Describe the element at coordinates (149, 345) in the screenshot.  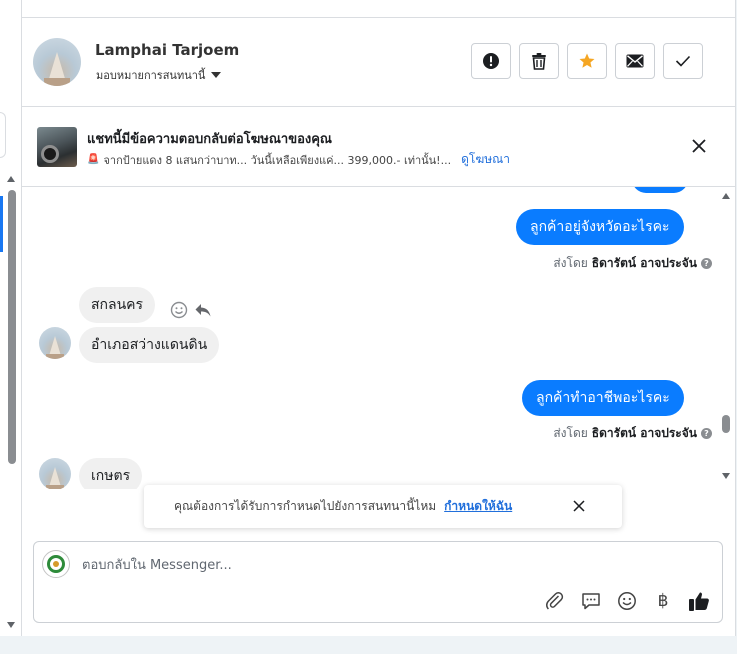
I see `message-bubble-incoming: อำเภอสว่างแดนดิน` at that location.